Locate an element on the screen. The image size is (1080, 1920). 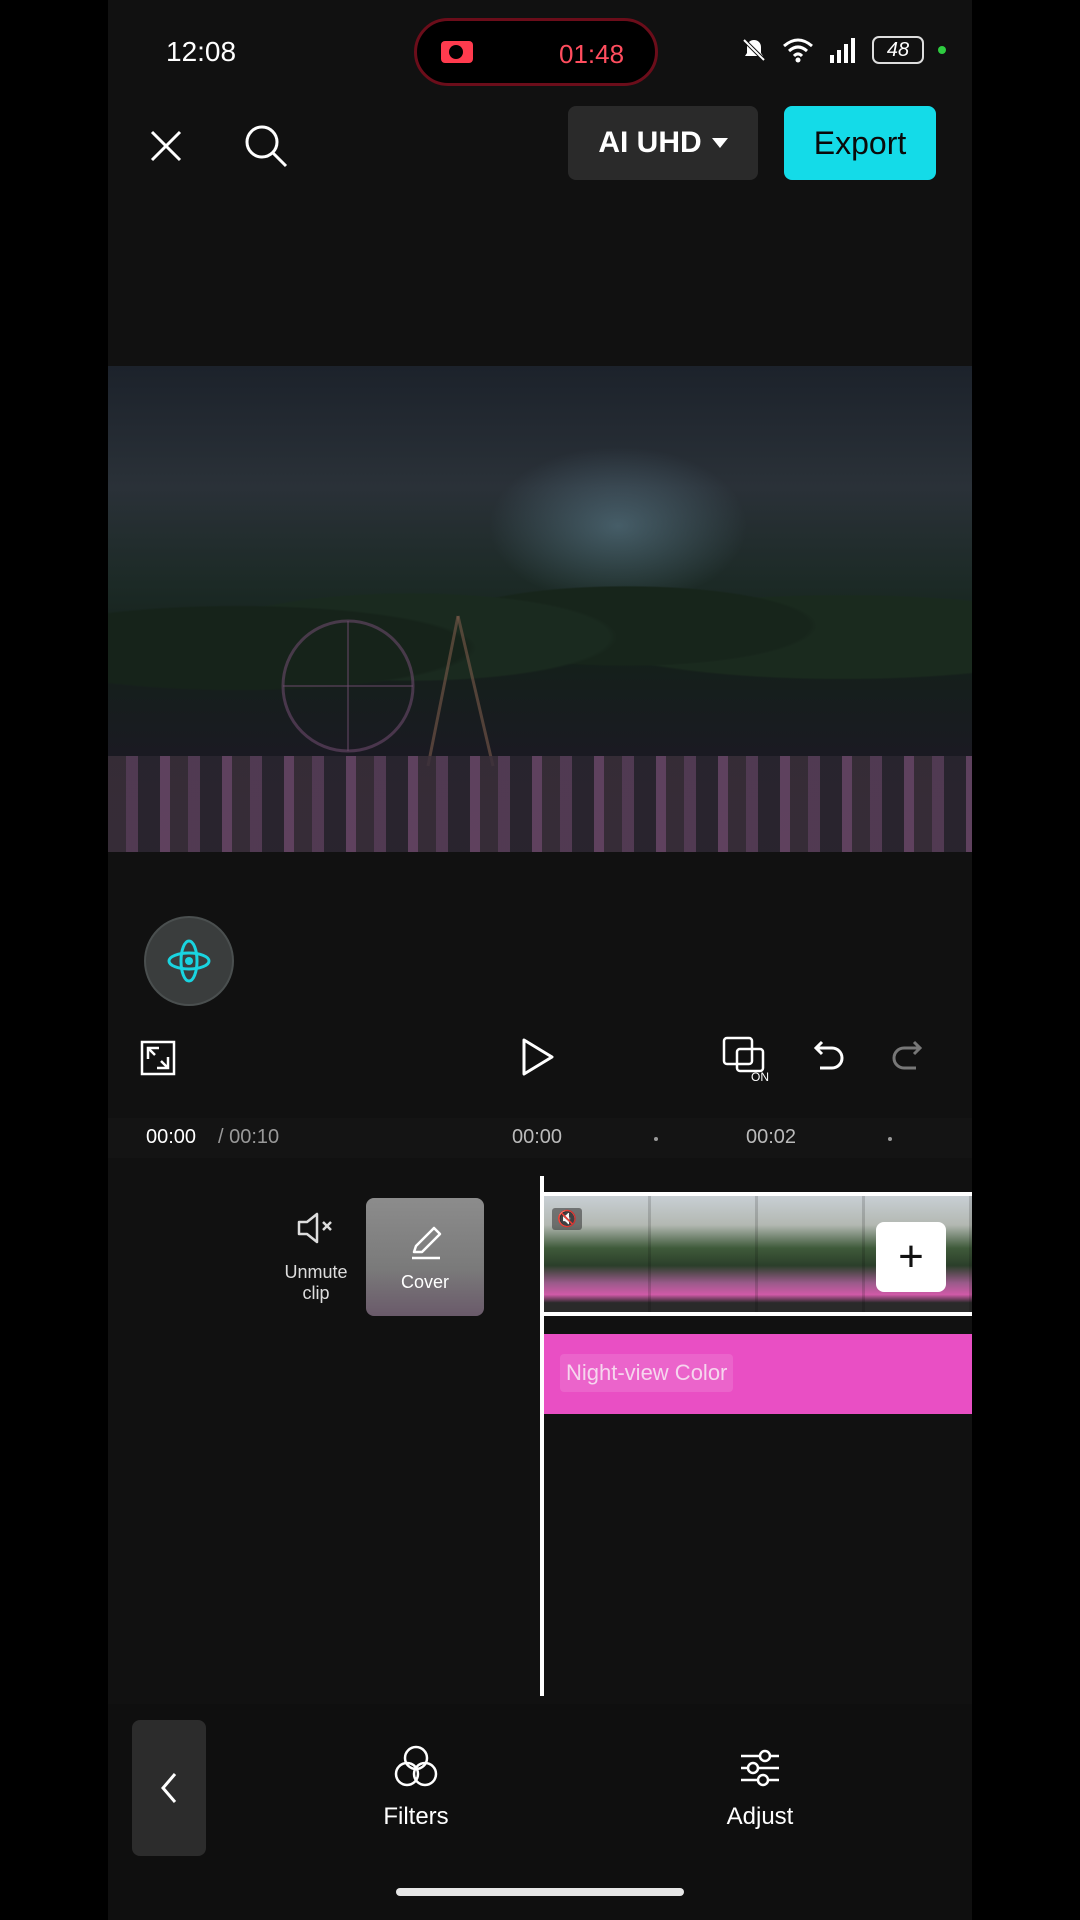
recording-indicator: 01:48 is located at coordinates (536, 52).